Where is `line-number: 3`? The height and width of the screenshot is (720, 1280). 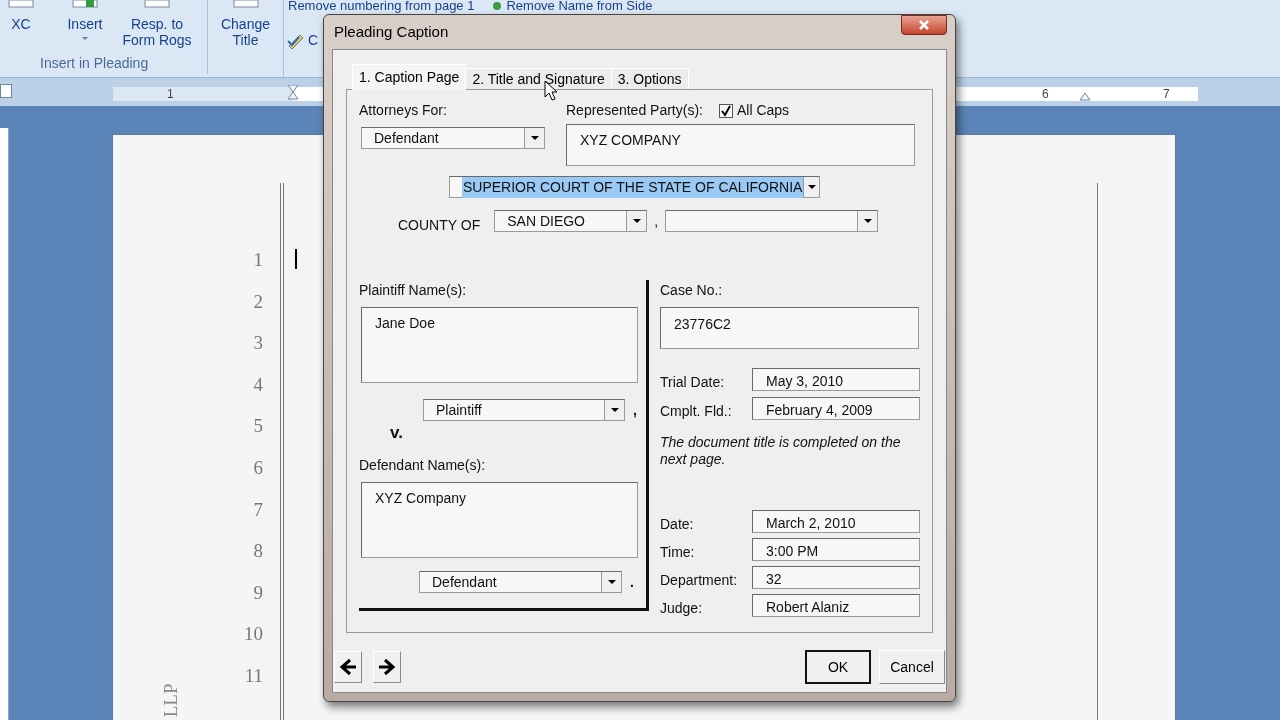 line-number: 3 is located at coordinates (258, 343).